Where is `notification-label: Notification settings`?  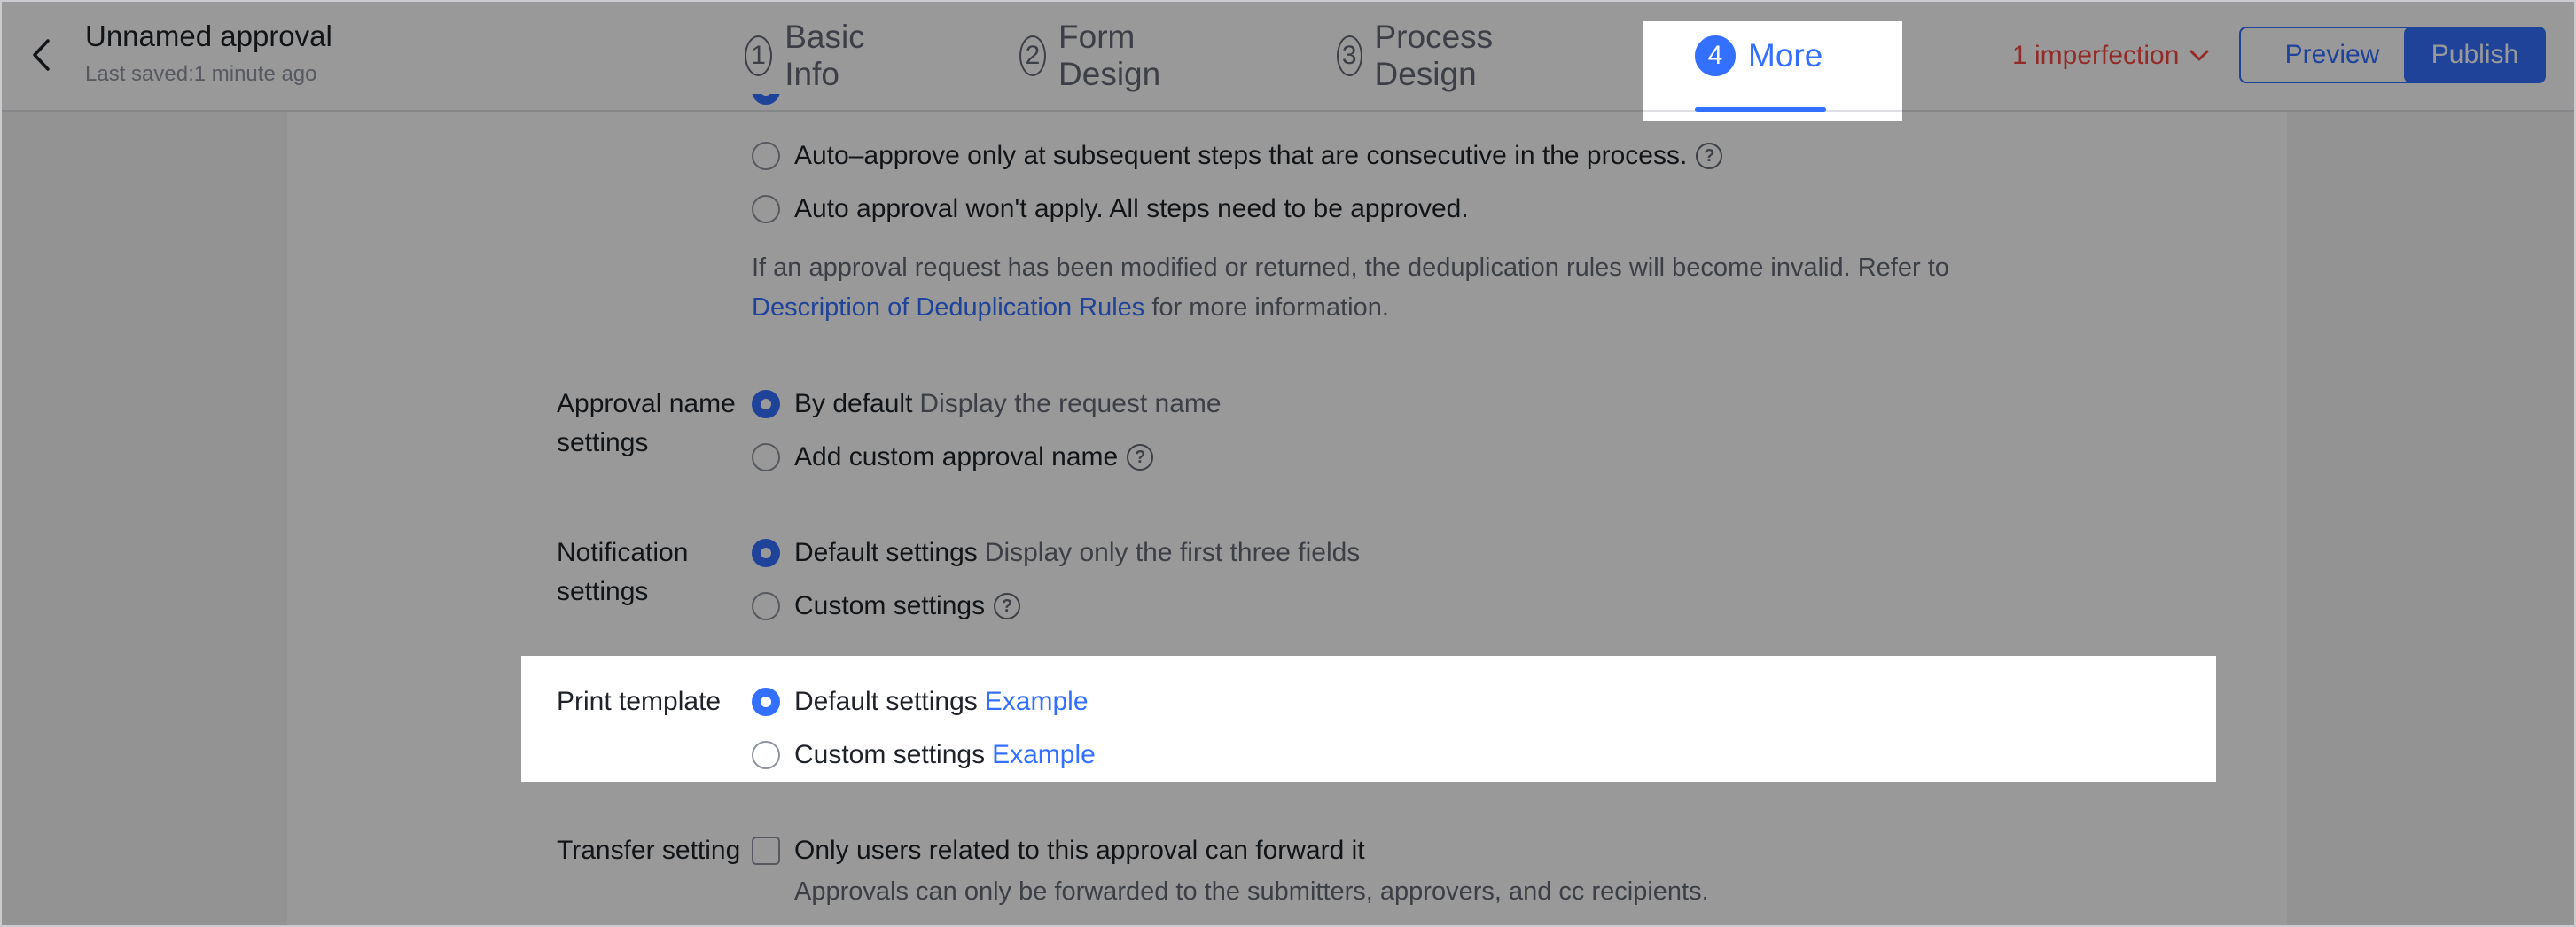
notification-label: Notification settings is located at coordinates (623, 572).